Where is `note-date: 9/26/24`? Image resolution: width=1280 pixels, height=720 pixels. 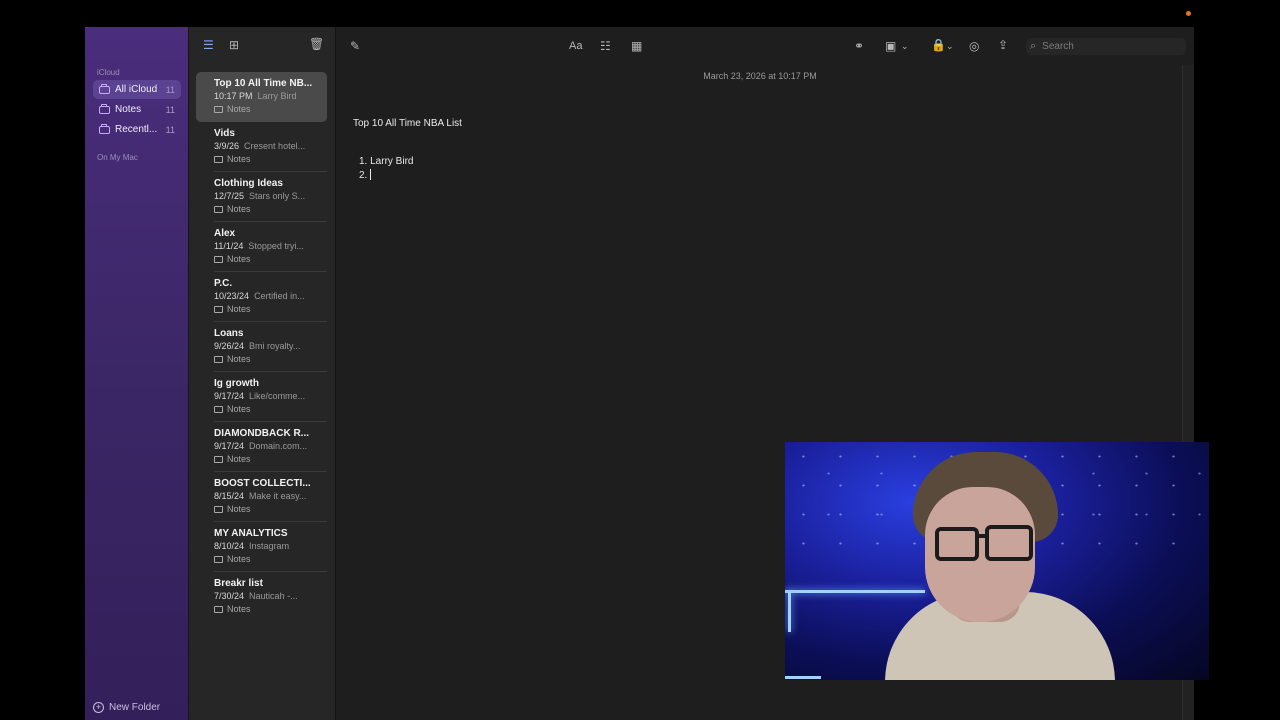 note-date: 9/26/24 is located at coordinates (229, 346).